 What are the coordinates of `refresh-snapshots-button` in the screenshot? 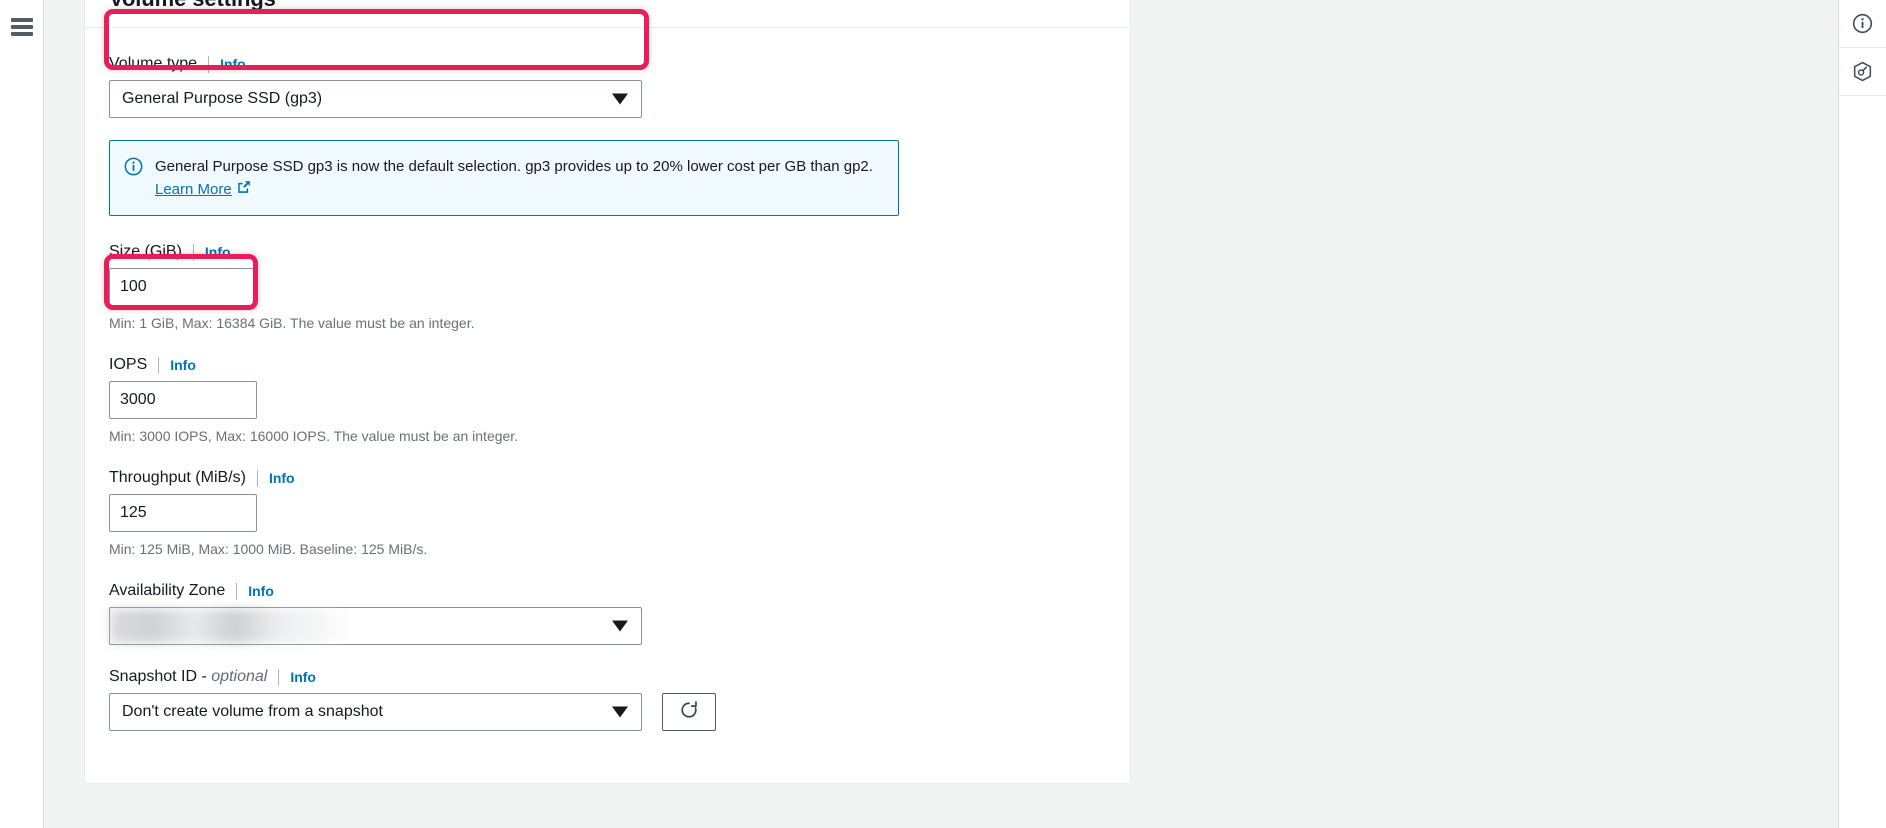 It's located at (689, 712).